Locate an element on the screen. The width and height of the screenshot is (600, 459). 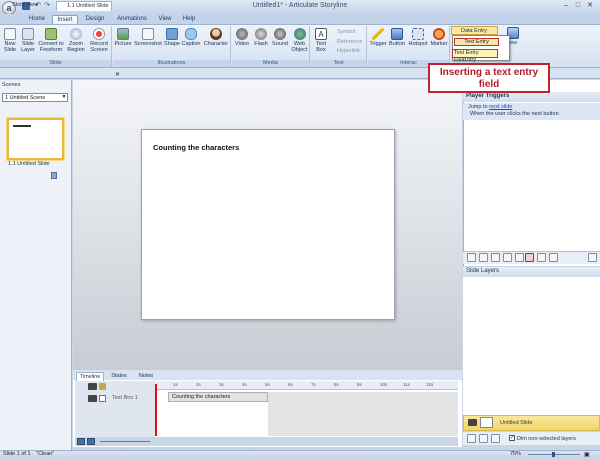
tab-states: States is located at coordinates (119, 376).